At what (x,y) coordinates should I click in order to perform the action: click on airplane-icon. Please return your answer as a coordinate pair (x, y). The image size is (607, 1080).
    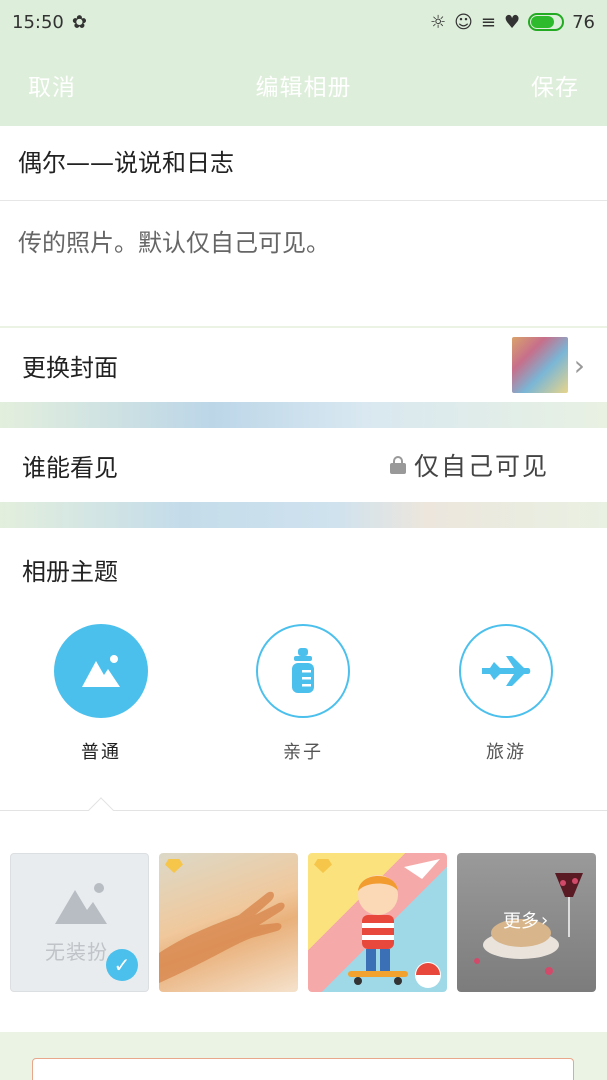
    Looking at the image, I should click on (506, 671).